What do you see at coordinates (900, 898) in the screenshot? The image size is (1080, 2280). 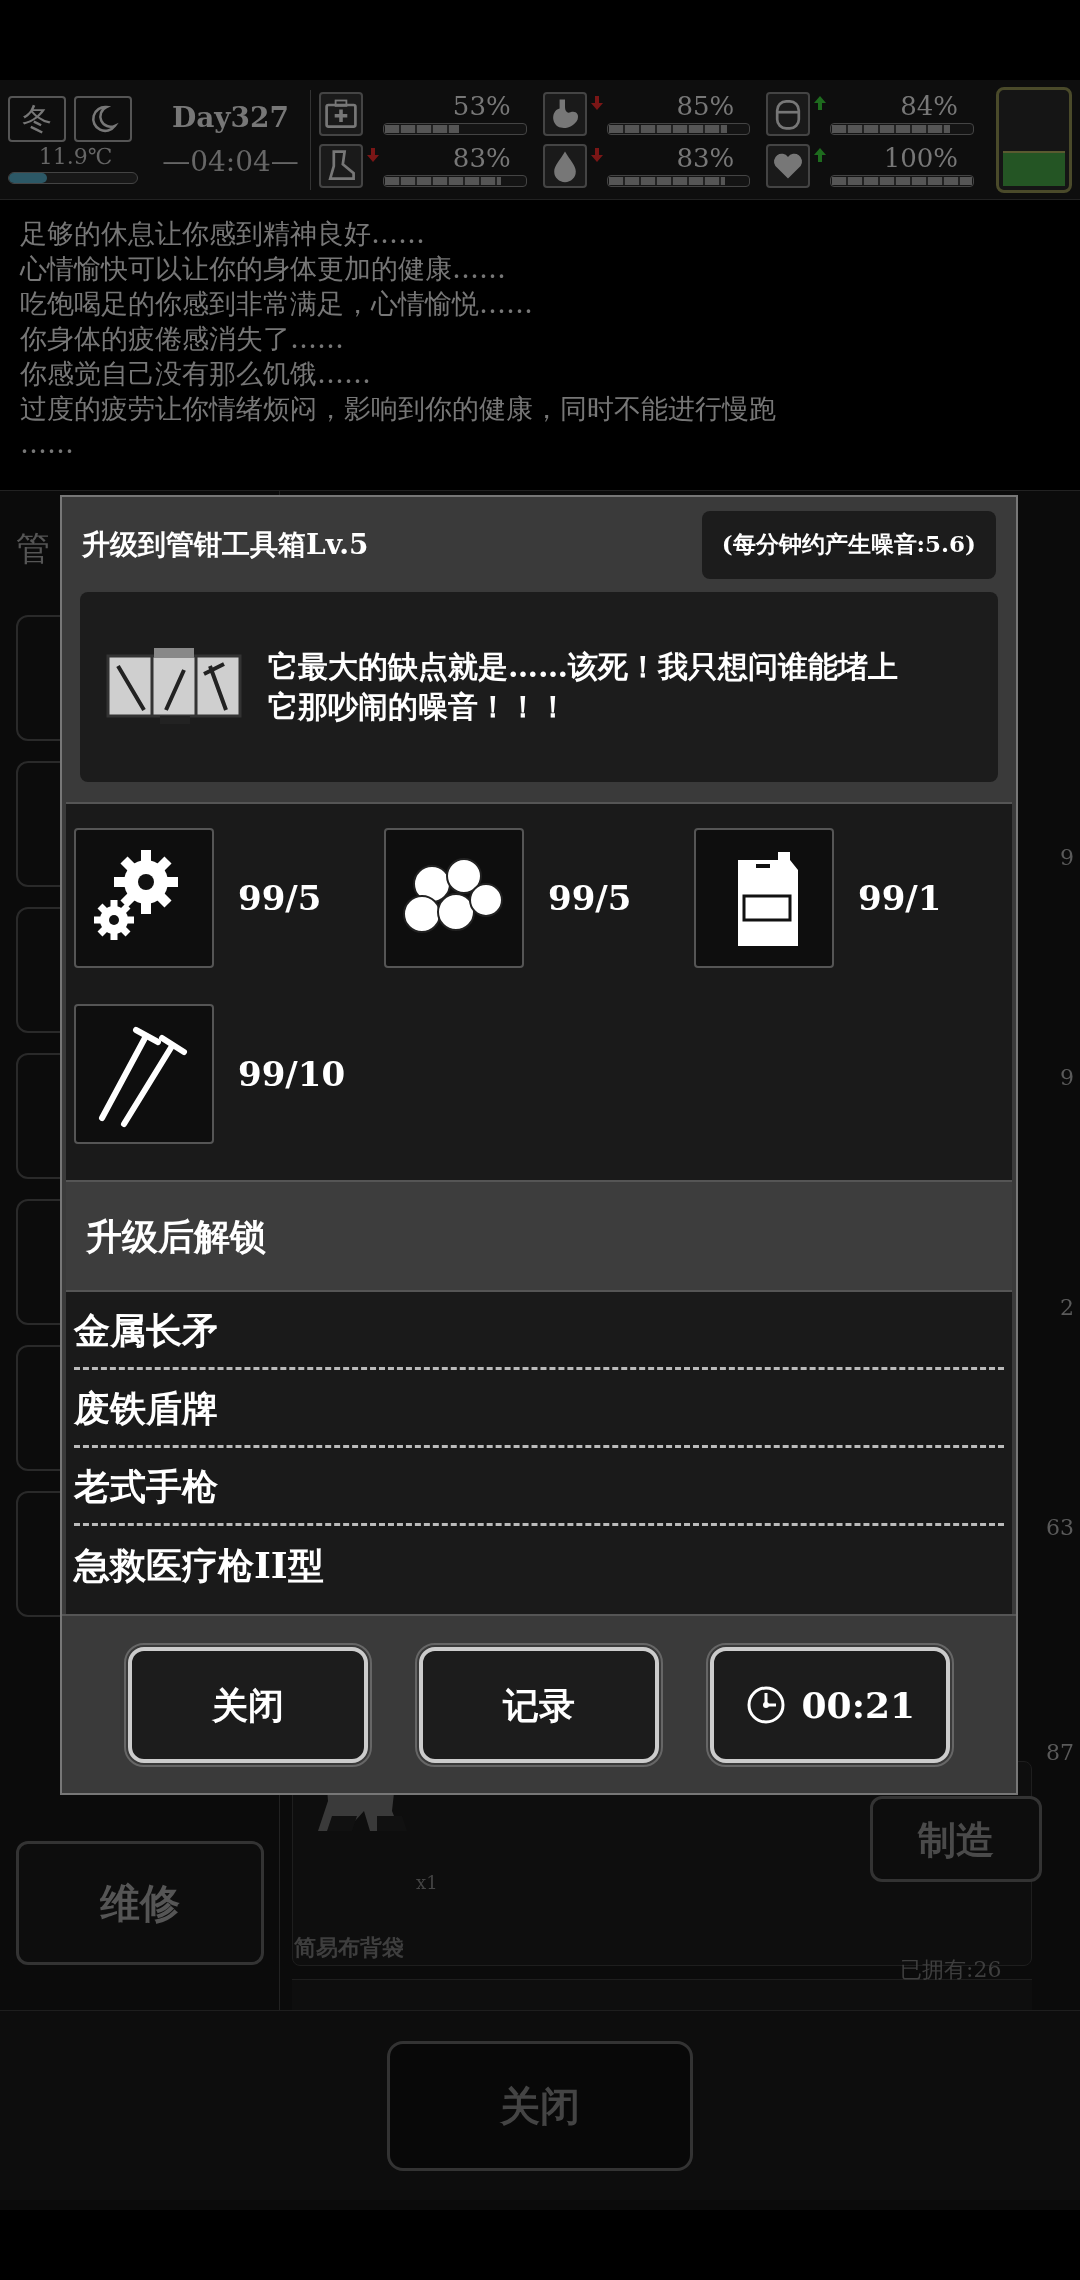 I see `material-amount: 99/1` at bounding box center [900, 898].